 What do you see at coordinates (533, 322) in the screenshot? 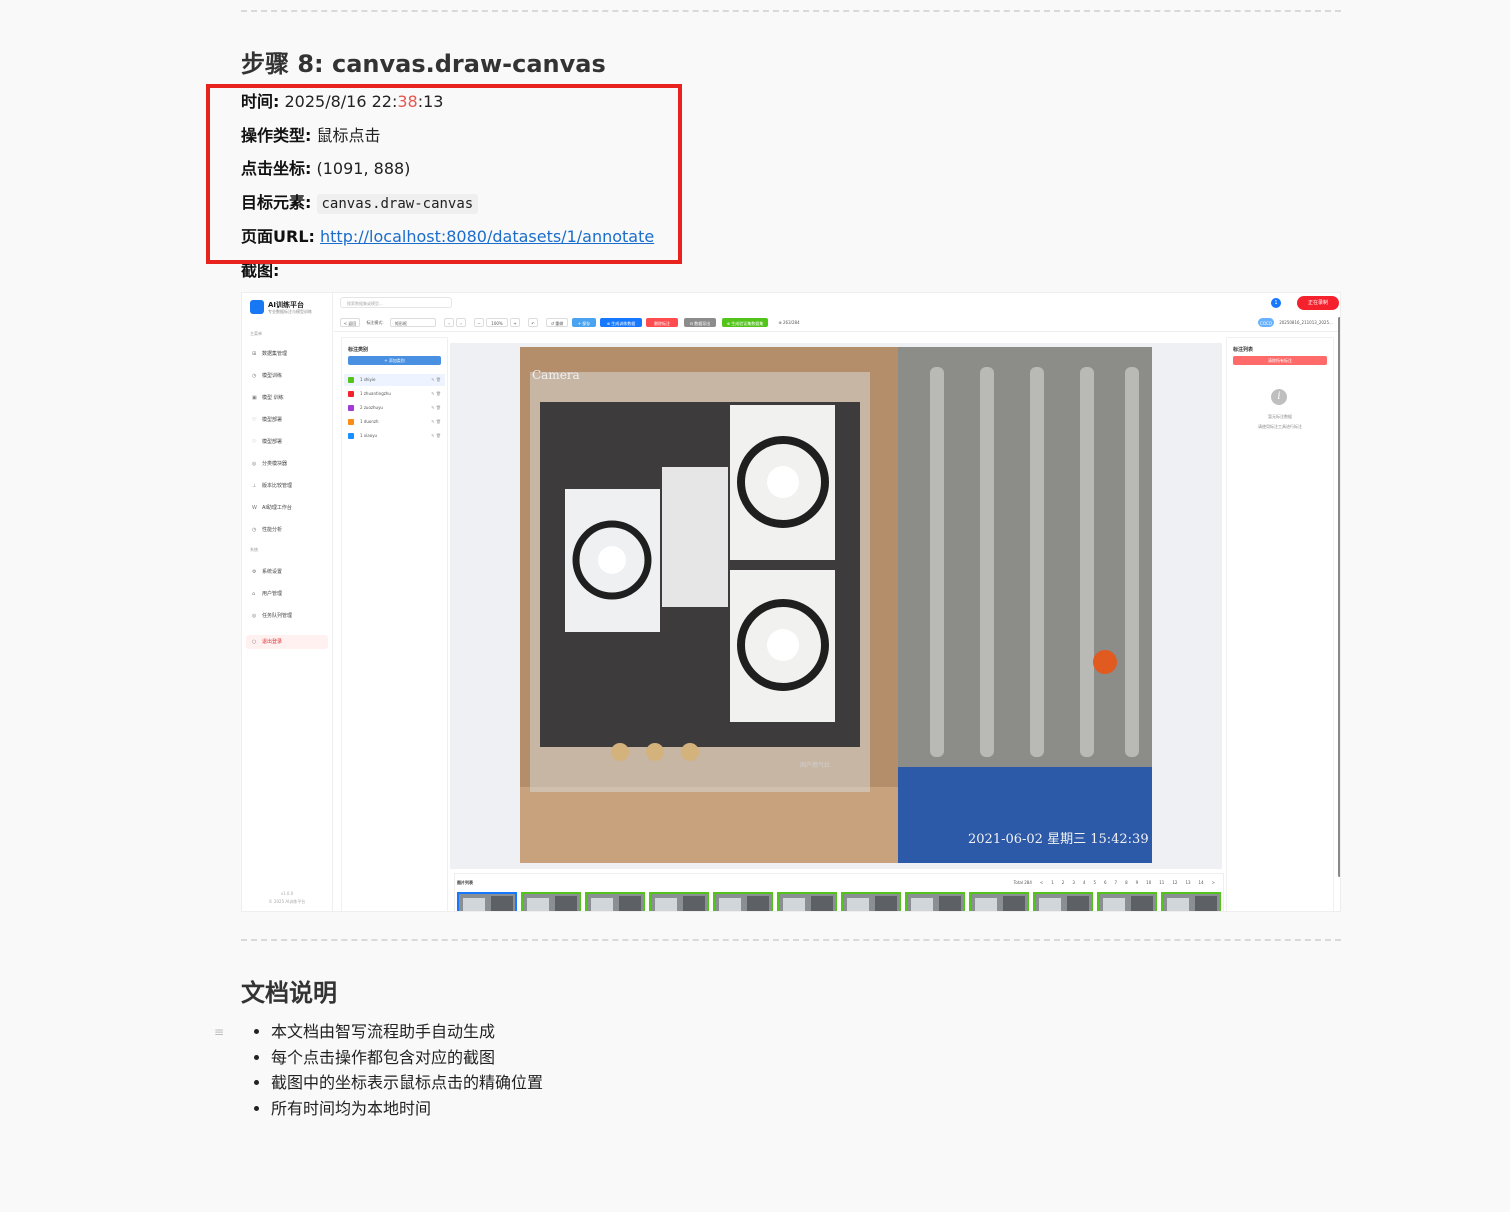
I see `undo-icon: ↶` at bounding box center [533, 322].